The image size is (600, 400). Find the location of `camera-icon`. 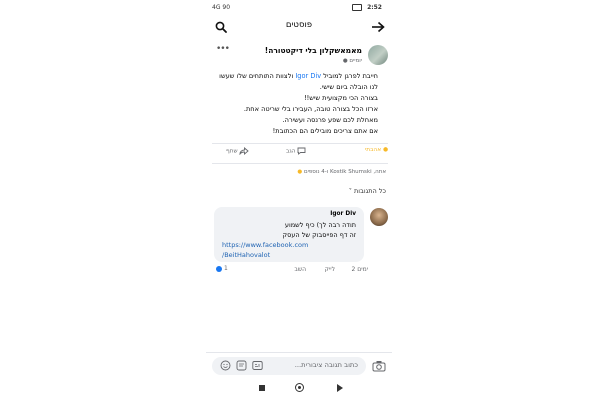

camera-icon is located at coordinates (379, 366).